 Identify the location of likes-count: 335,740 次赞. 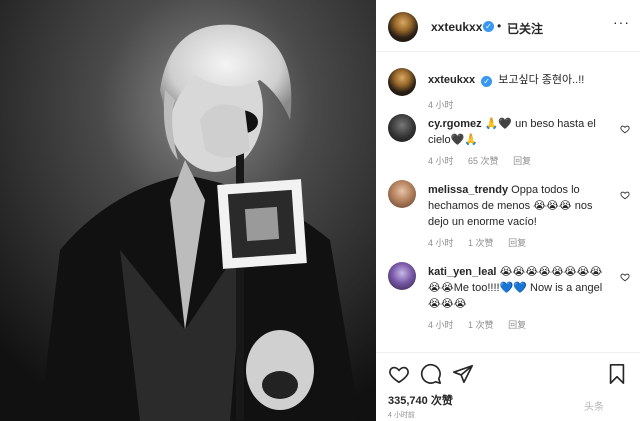
(420, 400).